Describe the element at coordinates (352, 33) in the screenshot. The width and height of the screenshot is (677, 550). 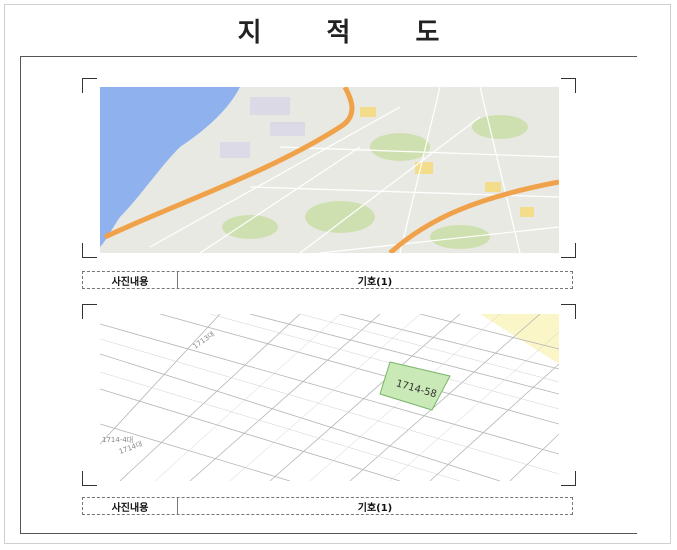
I see `document-title: 지 적 도` at that location.